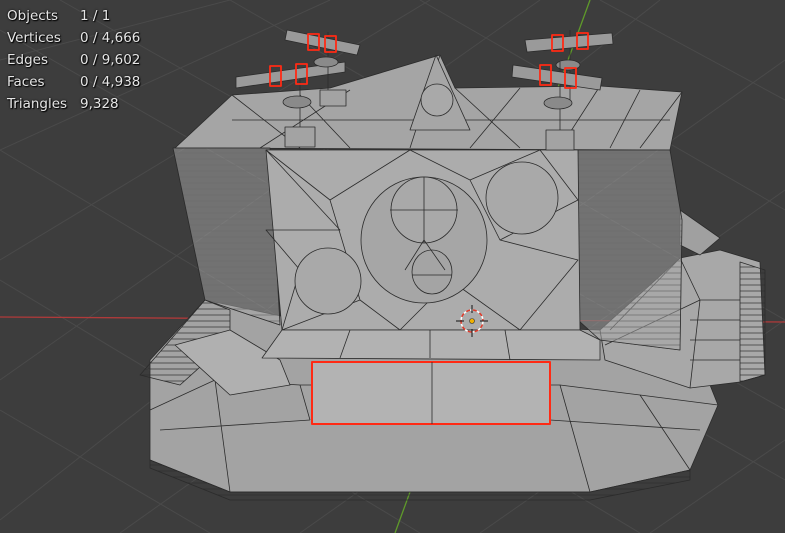  Describe the element at coordinates (431, 393) in the screenshot. I see `selected-door` at that location.